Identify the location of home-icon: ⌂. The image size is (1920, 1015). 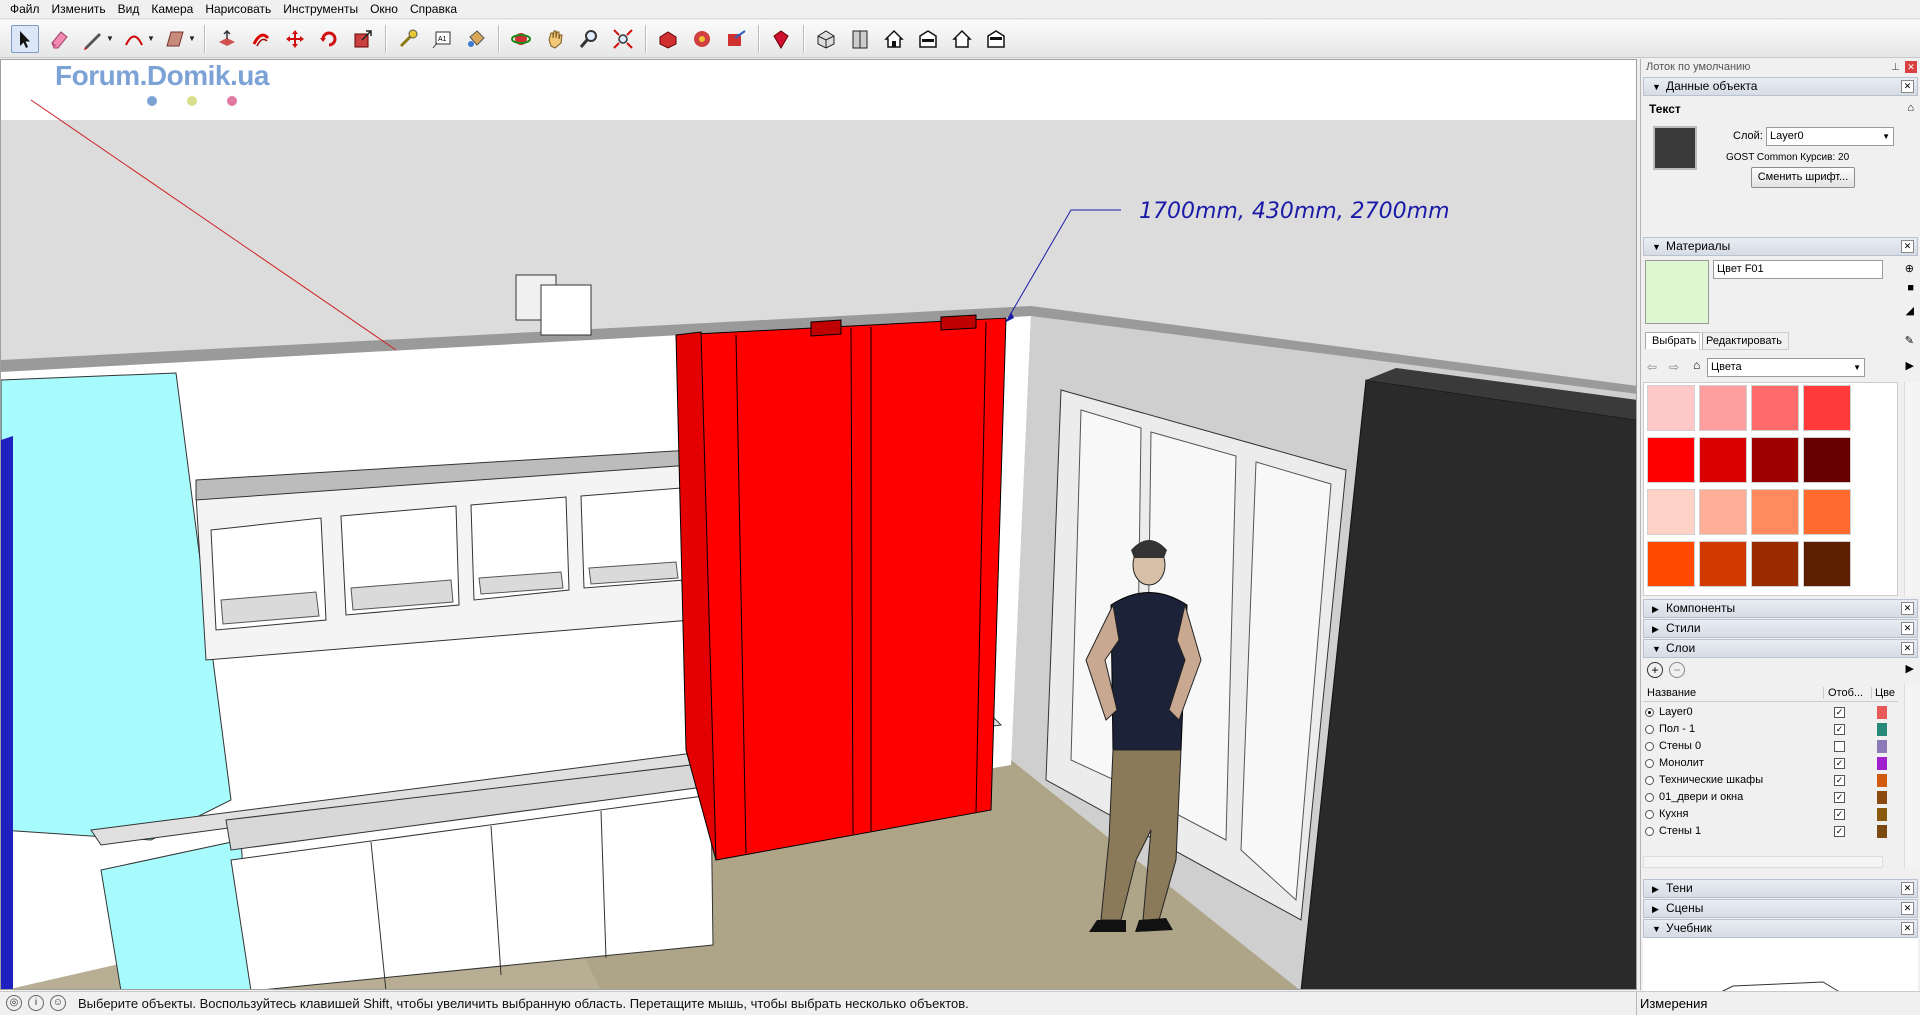
(1696, 365).